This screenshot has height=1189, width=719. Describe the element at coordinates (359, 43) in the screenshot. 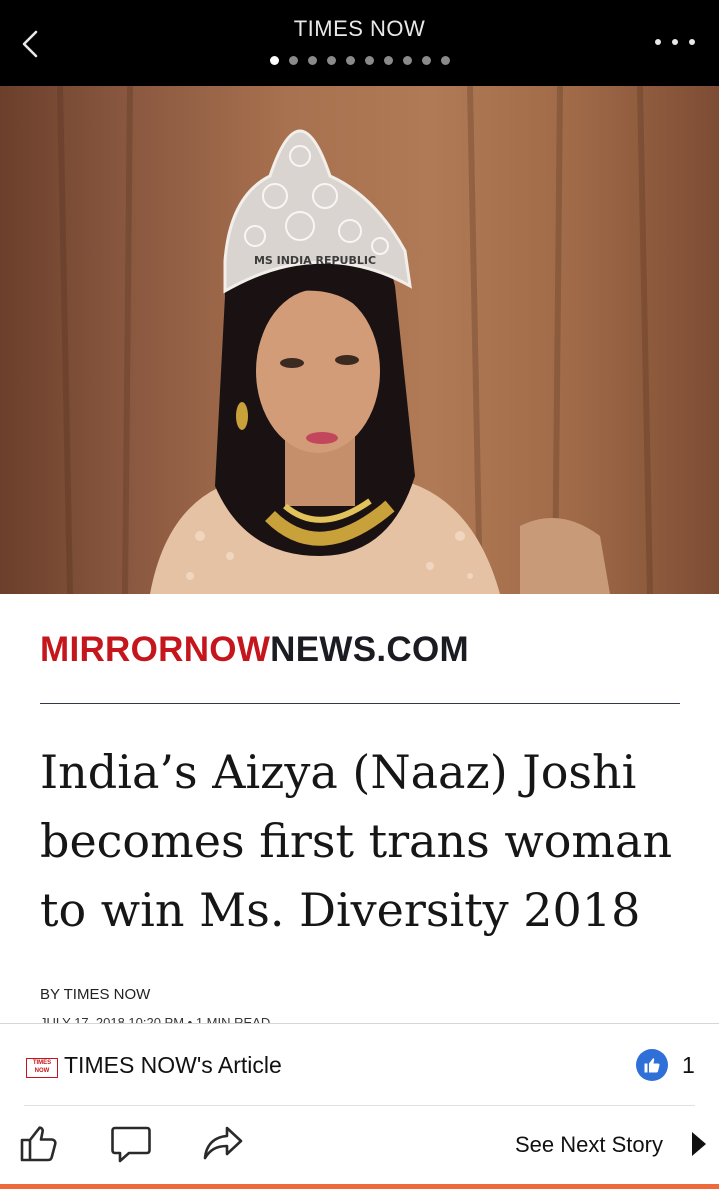

I see `top-bar: TIMES NOW` at that location.